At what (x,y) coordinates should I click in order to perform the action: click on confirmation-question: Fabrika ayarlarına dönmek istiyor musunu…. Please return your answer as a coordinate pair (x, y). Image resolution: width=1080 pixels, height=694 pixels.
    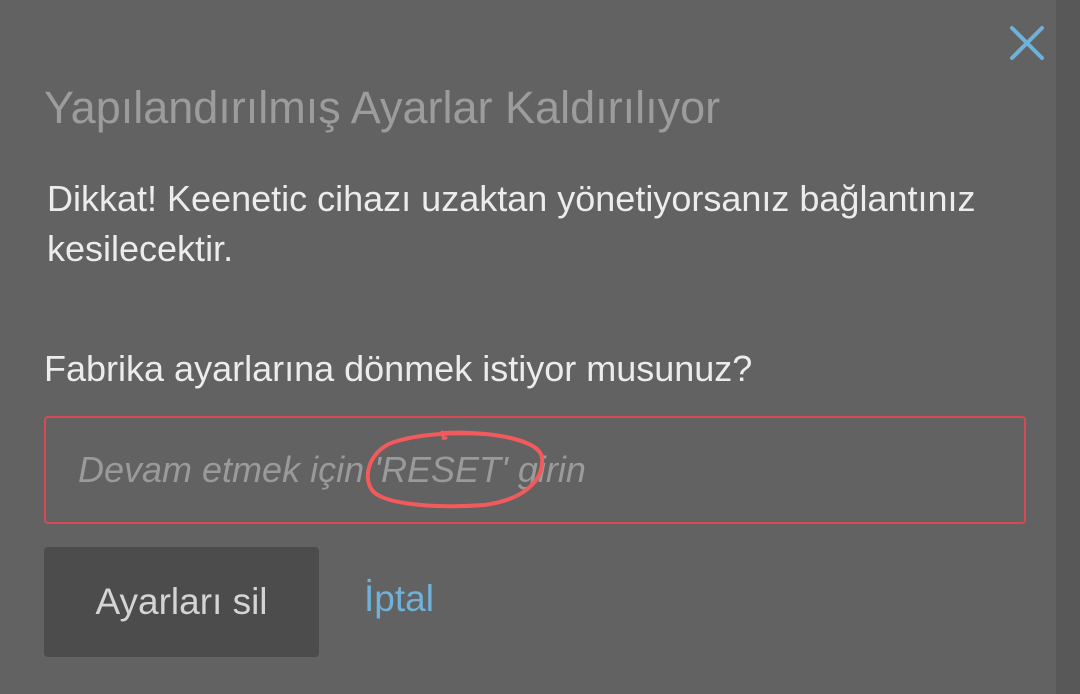
    Looking at the image, I should click on (398, 368).